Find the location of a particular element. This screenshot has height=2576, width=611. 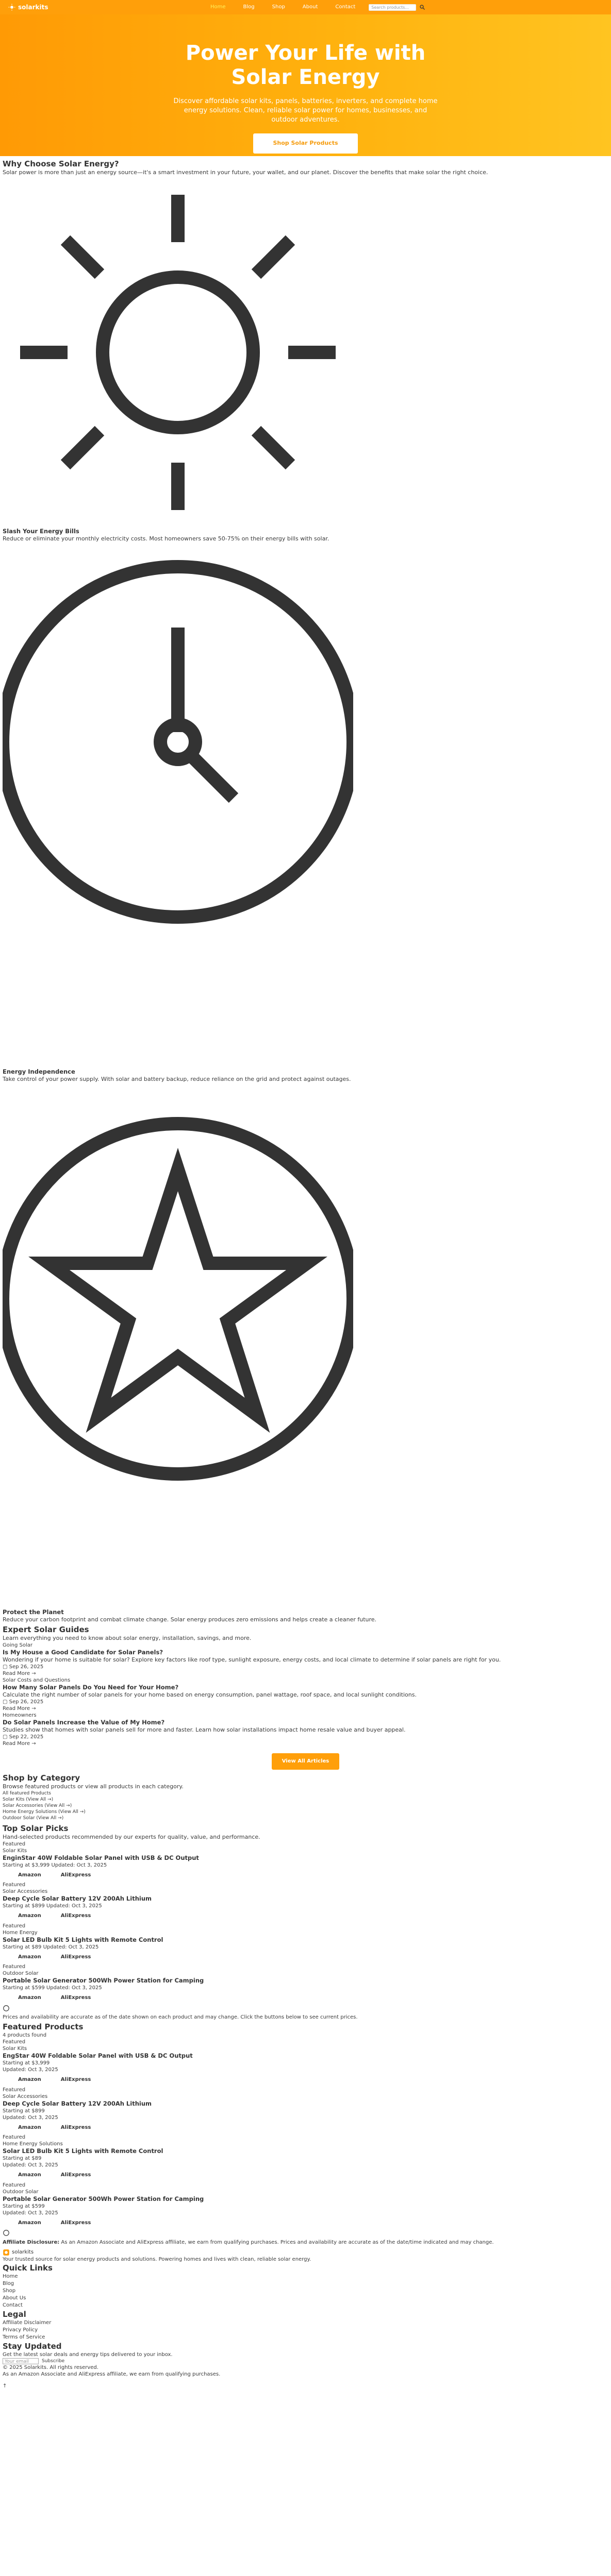

category-link: Home Energy Solutions (View All →) is located at coordinates (44, 1812).